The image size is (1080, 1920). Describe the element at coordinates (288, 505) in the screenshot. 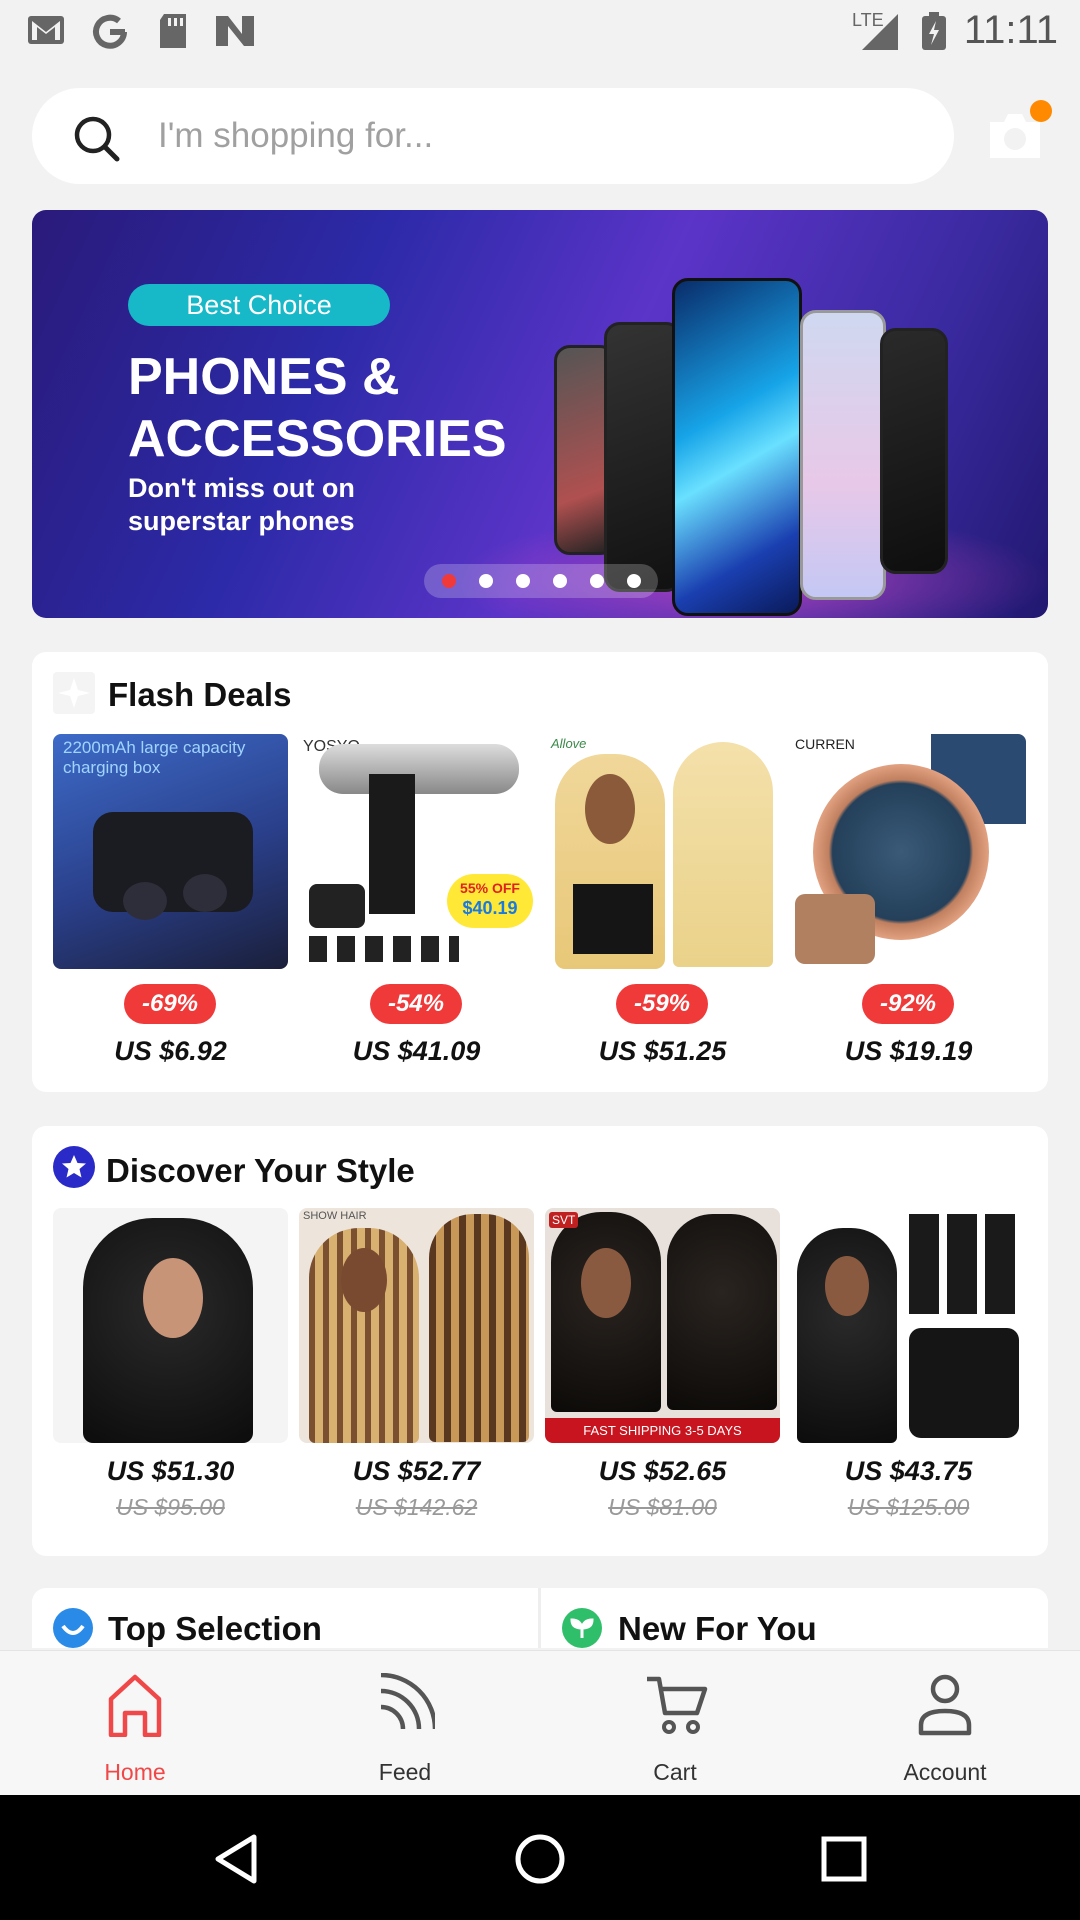

I see `banner-subtitle: Don't miss out on superstar phones` at that location.